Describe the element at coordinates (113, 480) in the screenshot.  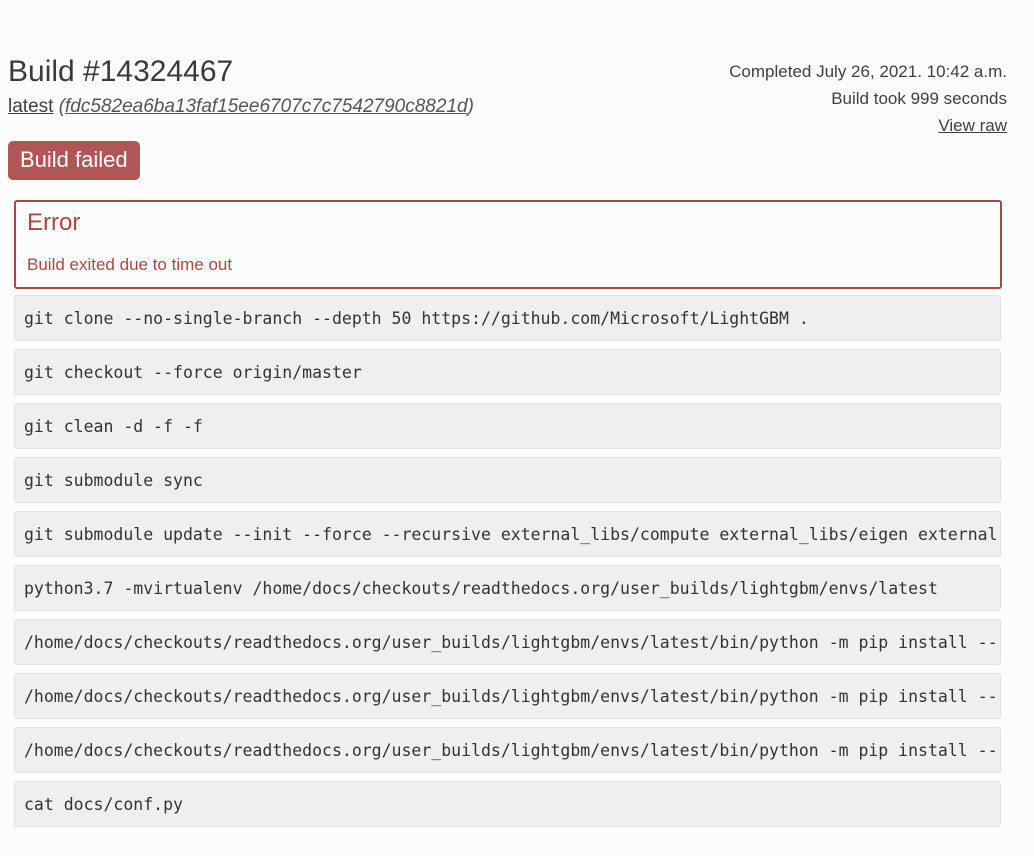
I see `command-text: git submodule sync` at that location.